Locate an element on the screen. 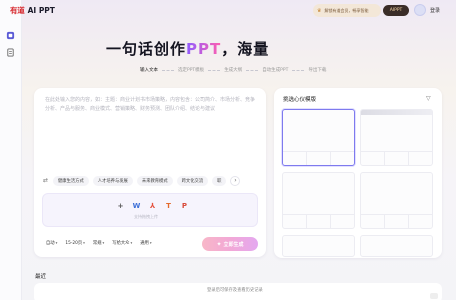  promo-banner: ♛ 解锁有道会员，畅享智能 is located at coordinates (347, 10).